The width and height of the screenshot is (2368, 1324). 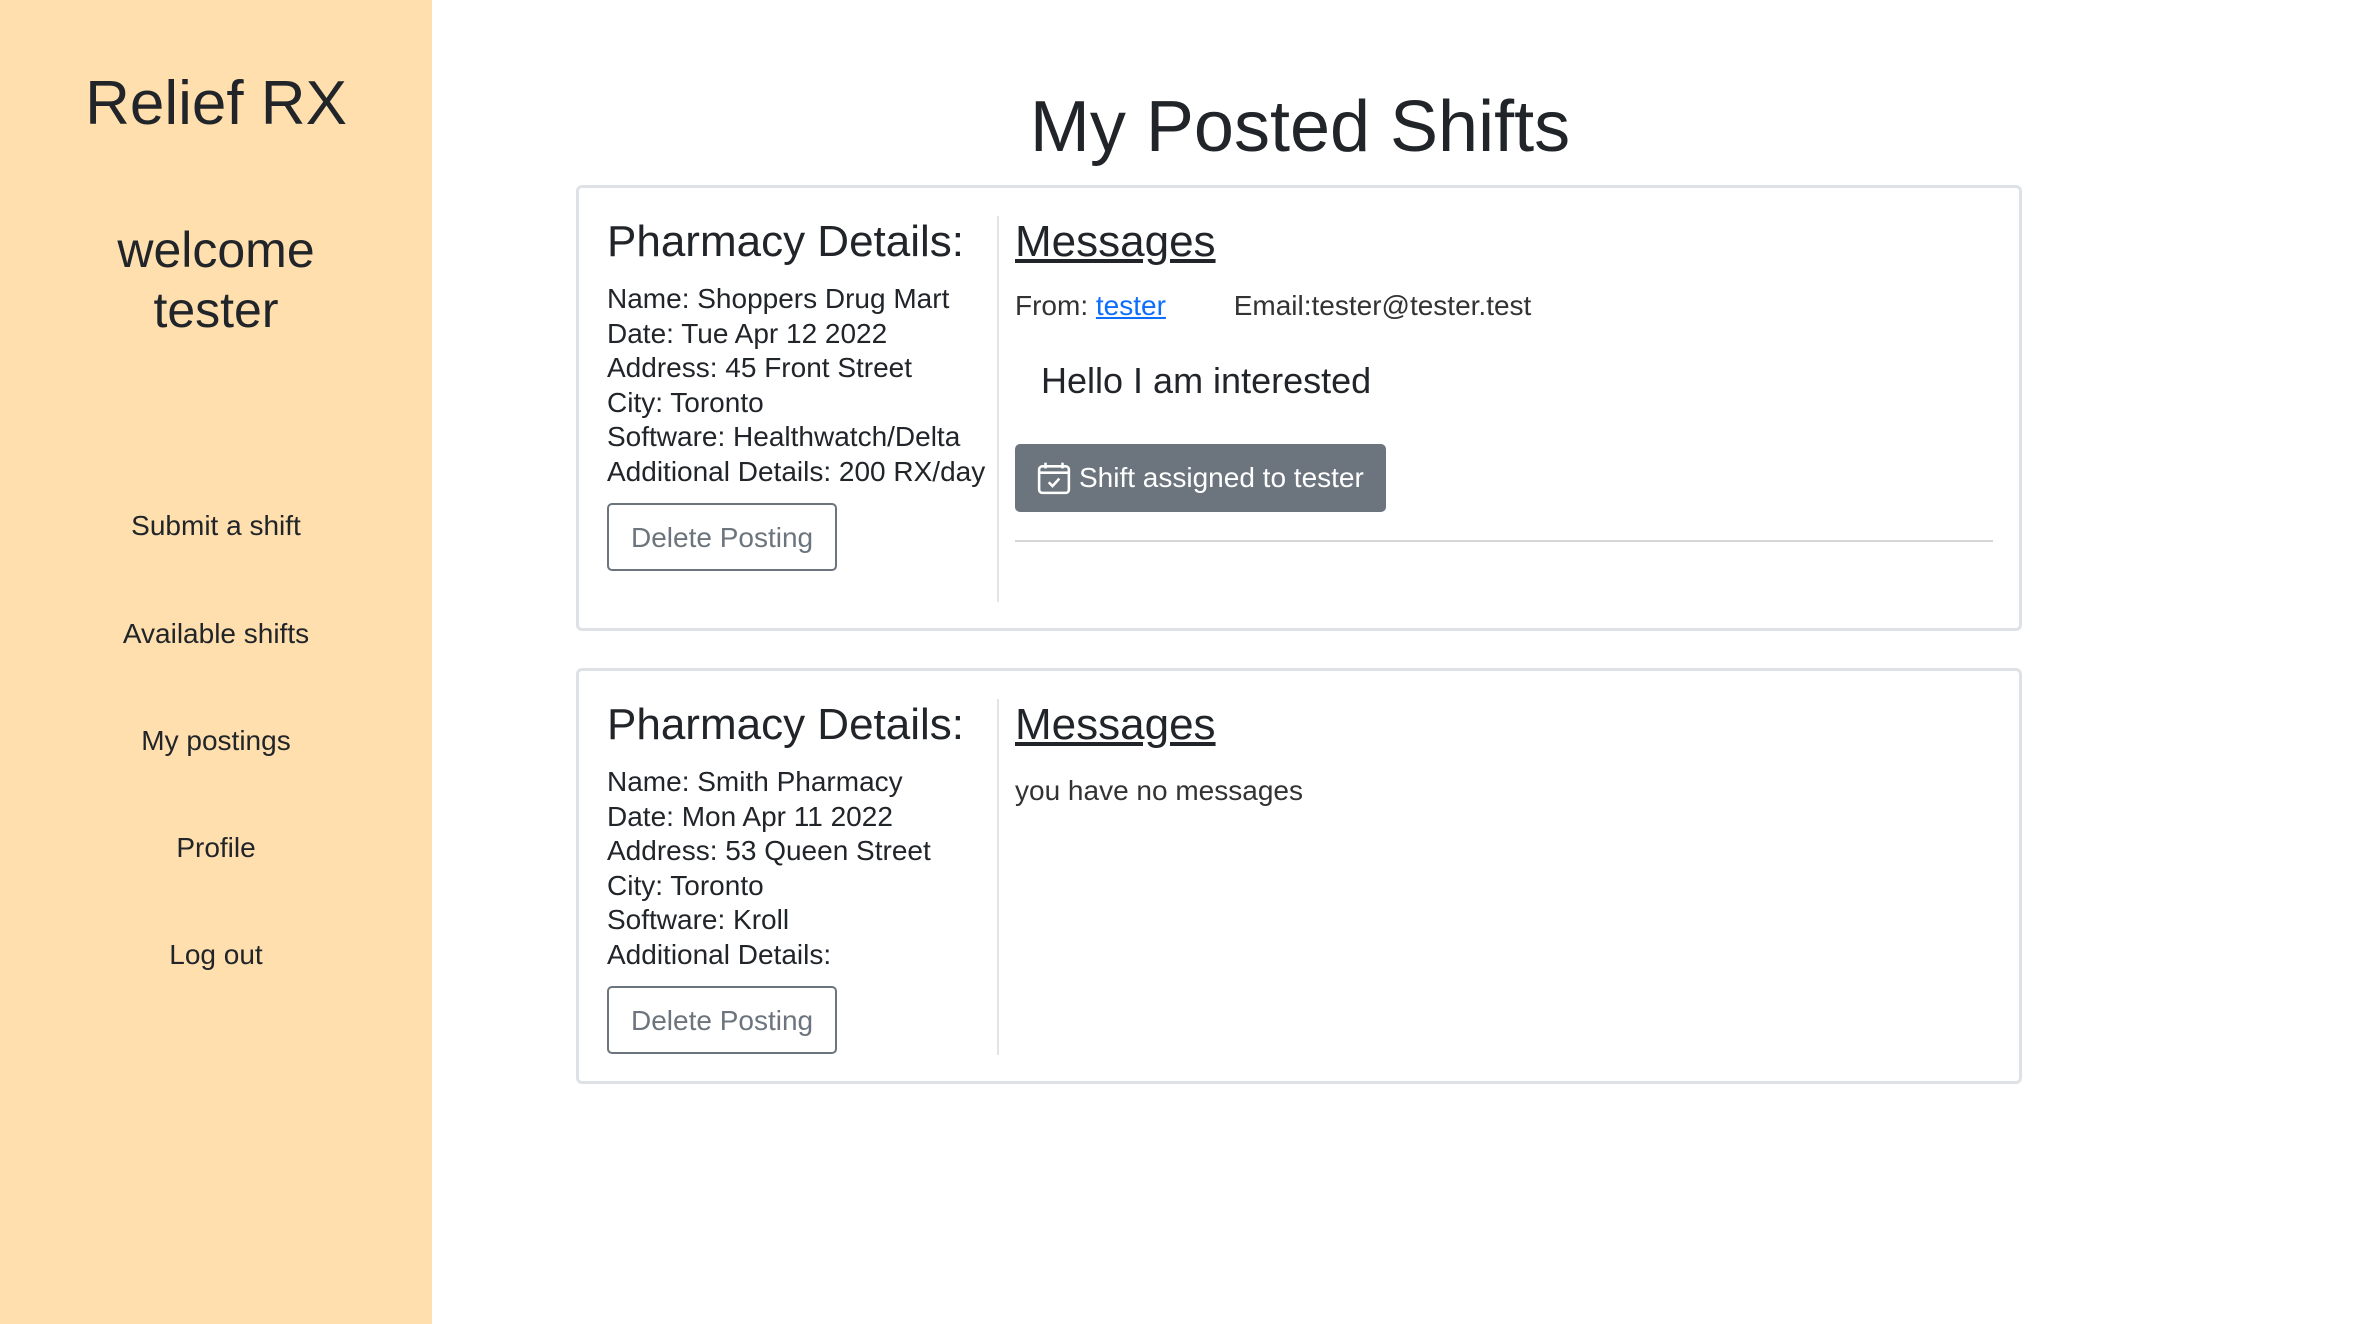 I want to click on sender-link: tester, so click(x=1131, y=305).